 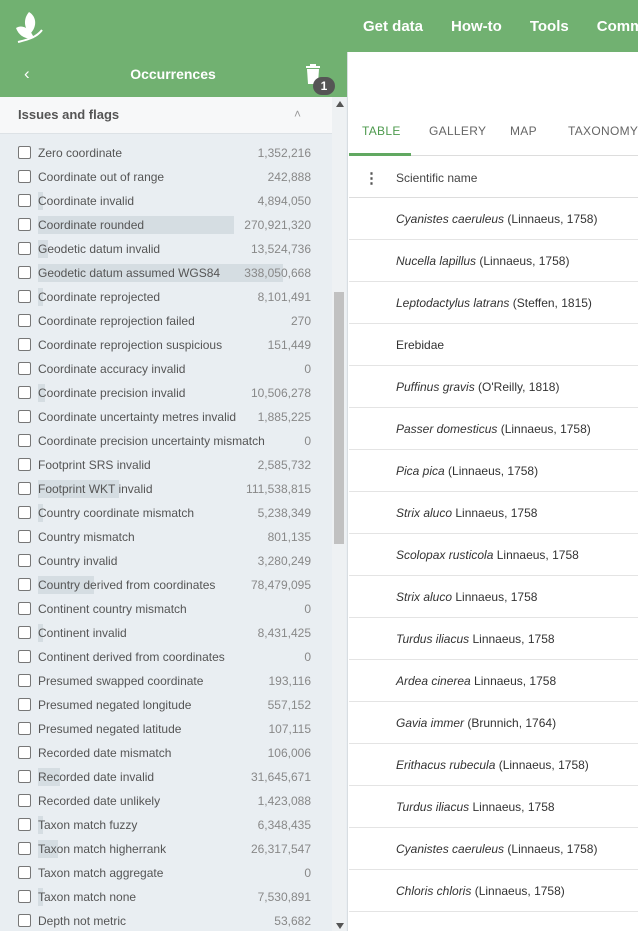 I want to click on scientific-name-cell: Pica pica (Linnaeus, 1758), so click(x=467, y=471).